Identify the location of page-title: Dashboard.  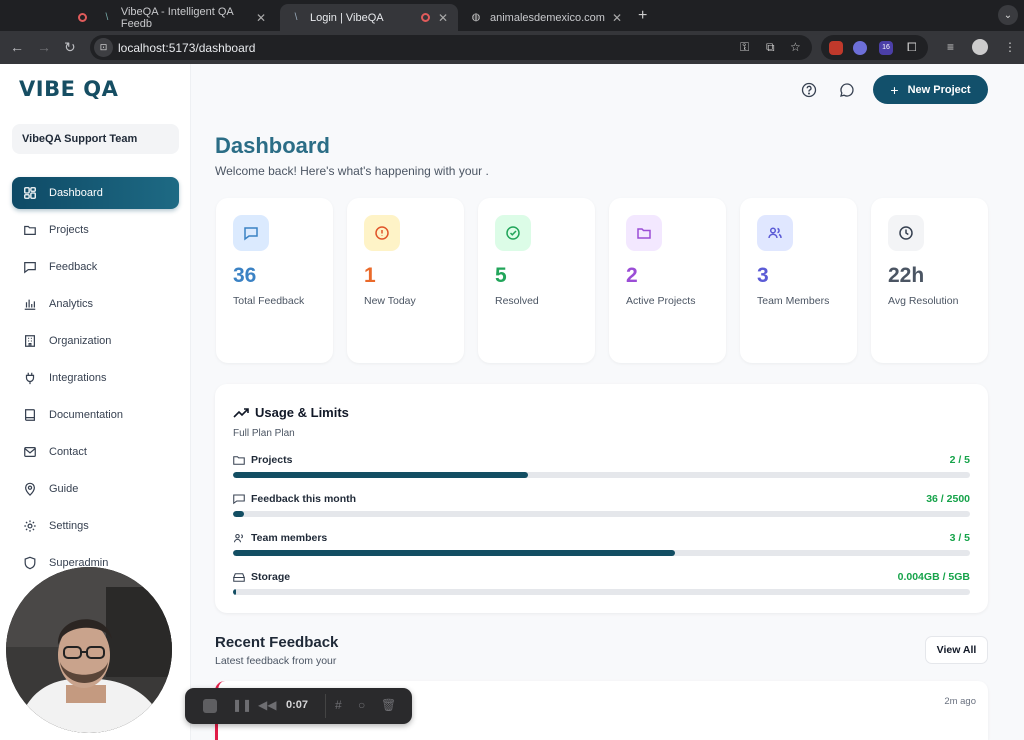
(272, 145).